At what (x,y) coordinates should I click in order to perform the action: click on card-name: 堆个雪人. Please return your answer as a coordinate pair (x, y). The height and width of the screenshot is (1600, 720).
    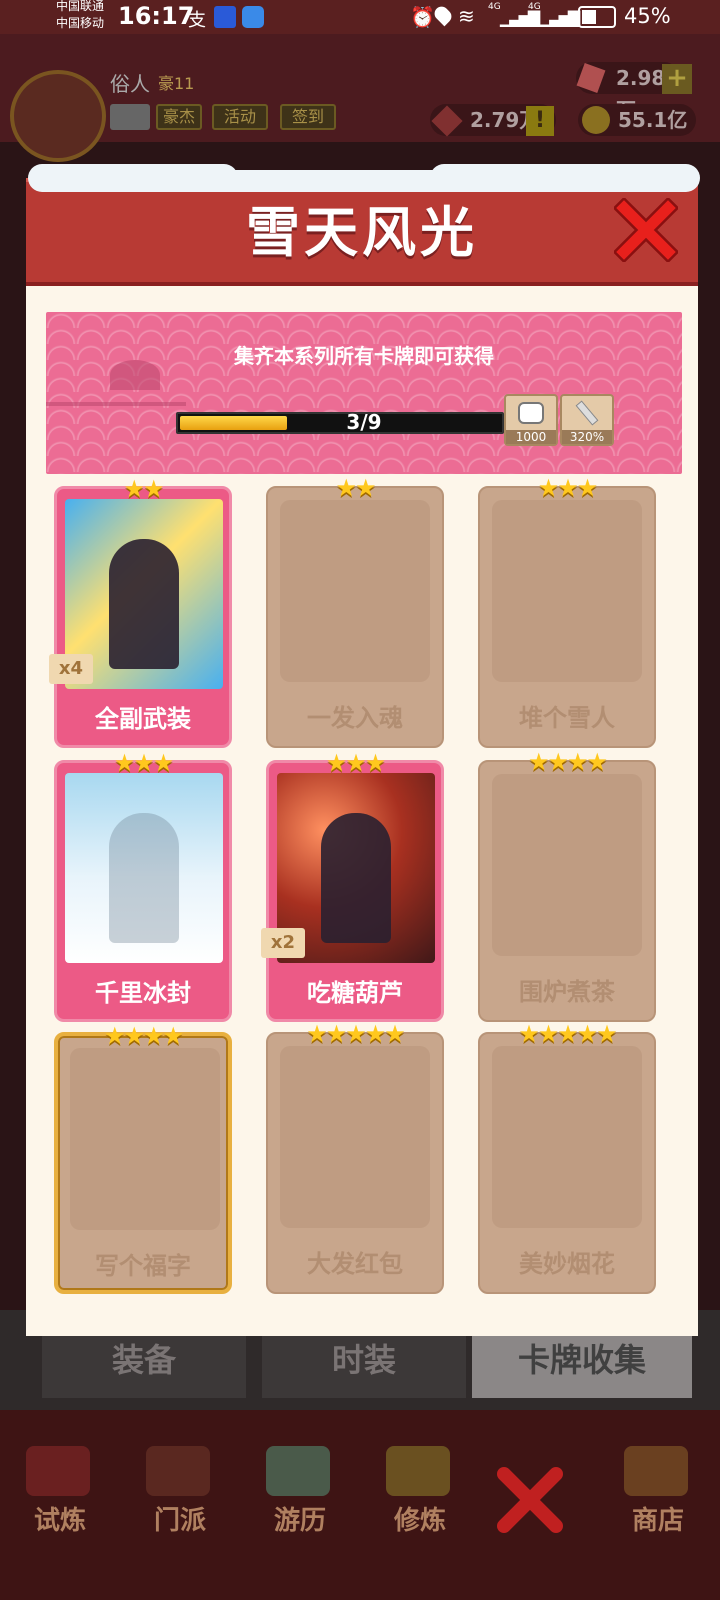
    Looking at the image, I should click on (567, 718).